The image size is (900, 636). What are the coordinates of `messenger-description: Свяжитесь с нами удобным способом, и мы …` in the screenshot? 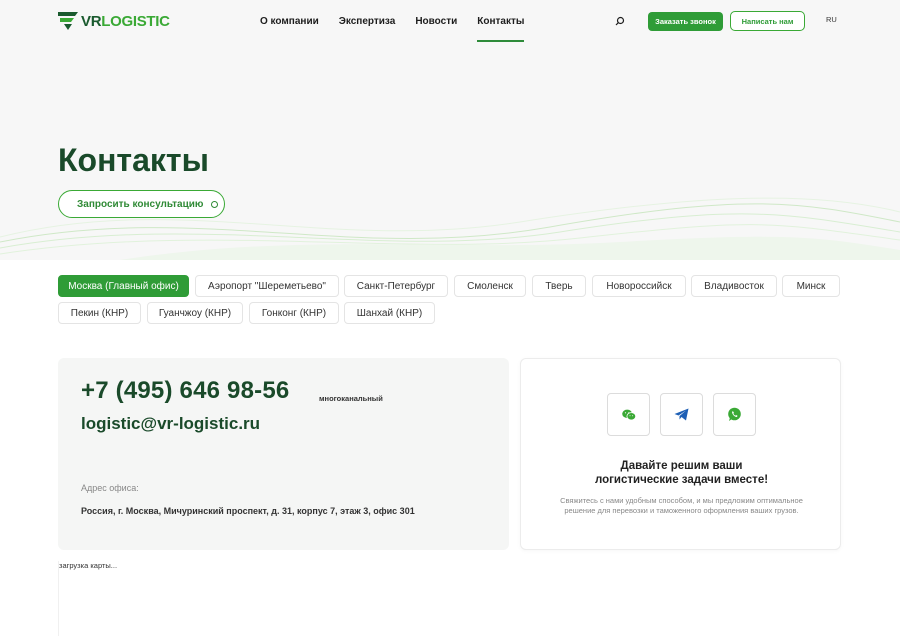 It's located at (681, 506).